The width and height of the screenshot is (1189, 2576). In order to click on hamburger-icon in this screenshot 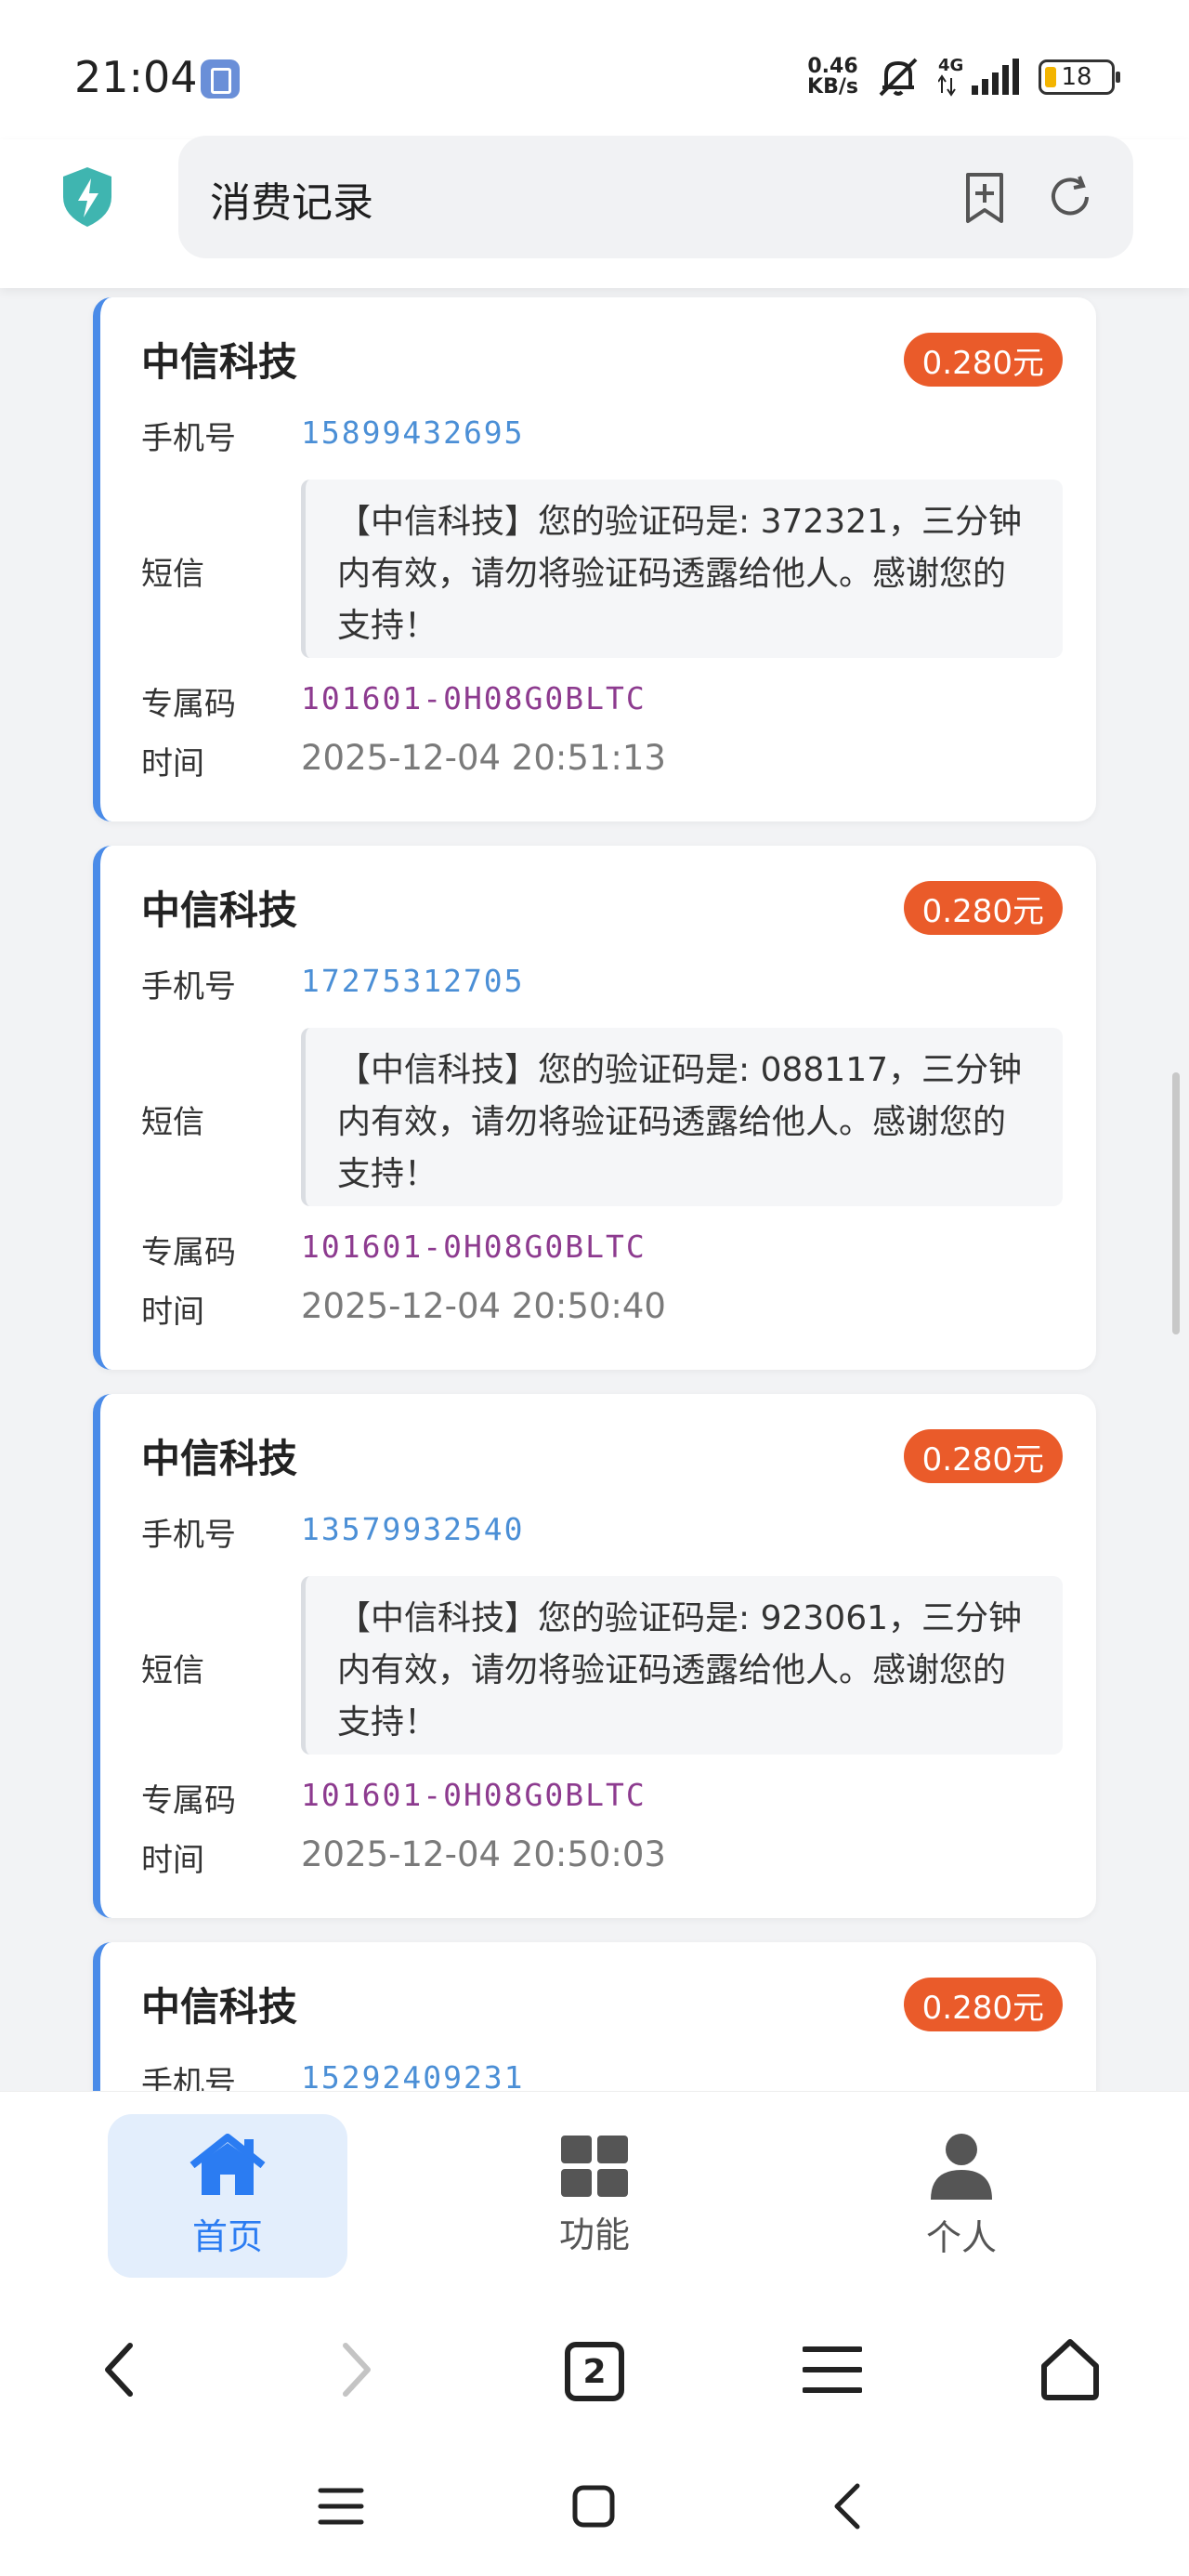, I will do `click(832, 2371)`.